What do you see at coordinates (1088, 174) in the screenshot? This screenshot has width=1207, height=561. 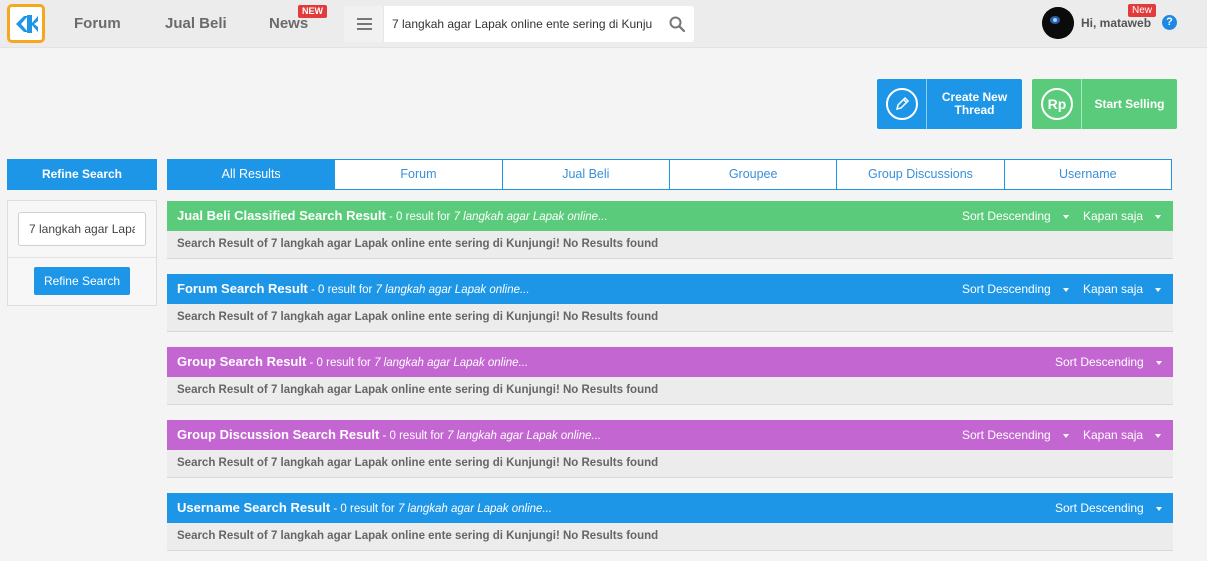 I see `tab-username: Username` at bounding box center [1088, 174].